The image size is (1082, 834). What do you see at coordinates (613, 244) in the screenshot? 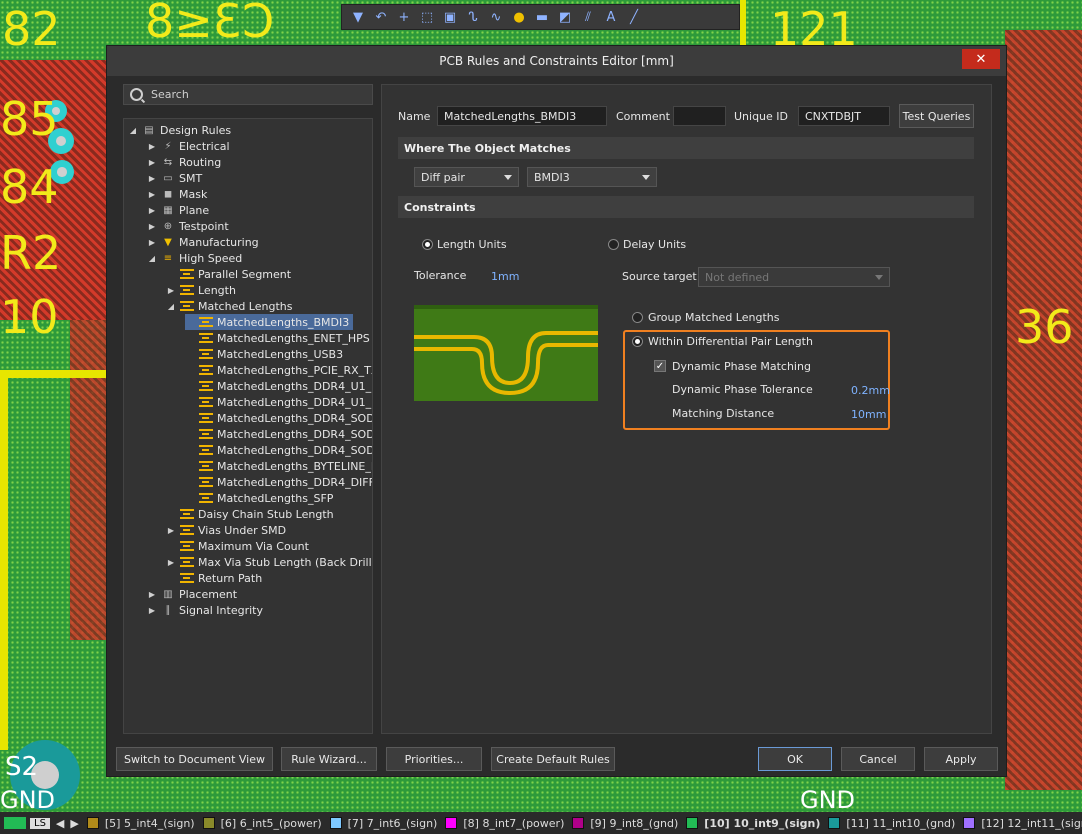
I see `delay-units-radio` at bounding box center [613, 244].